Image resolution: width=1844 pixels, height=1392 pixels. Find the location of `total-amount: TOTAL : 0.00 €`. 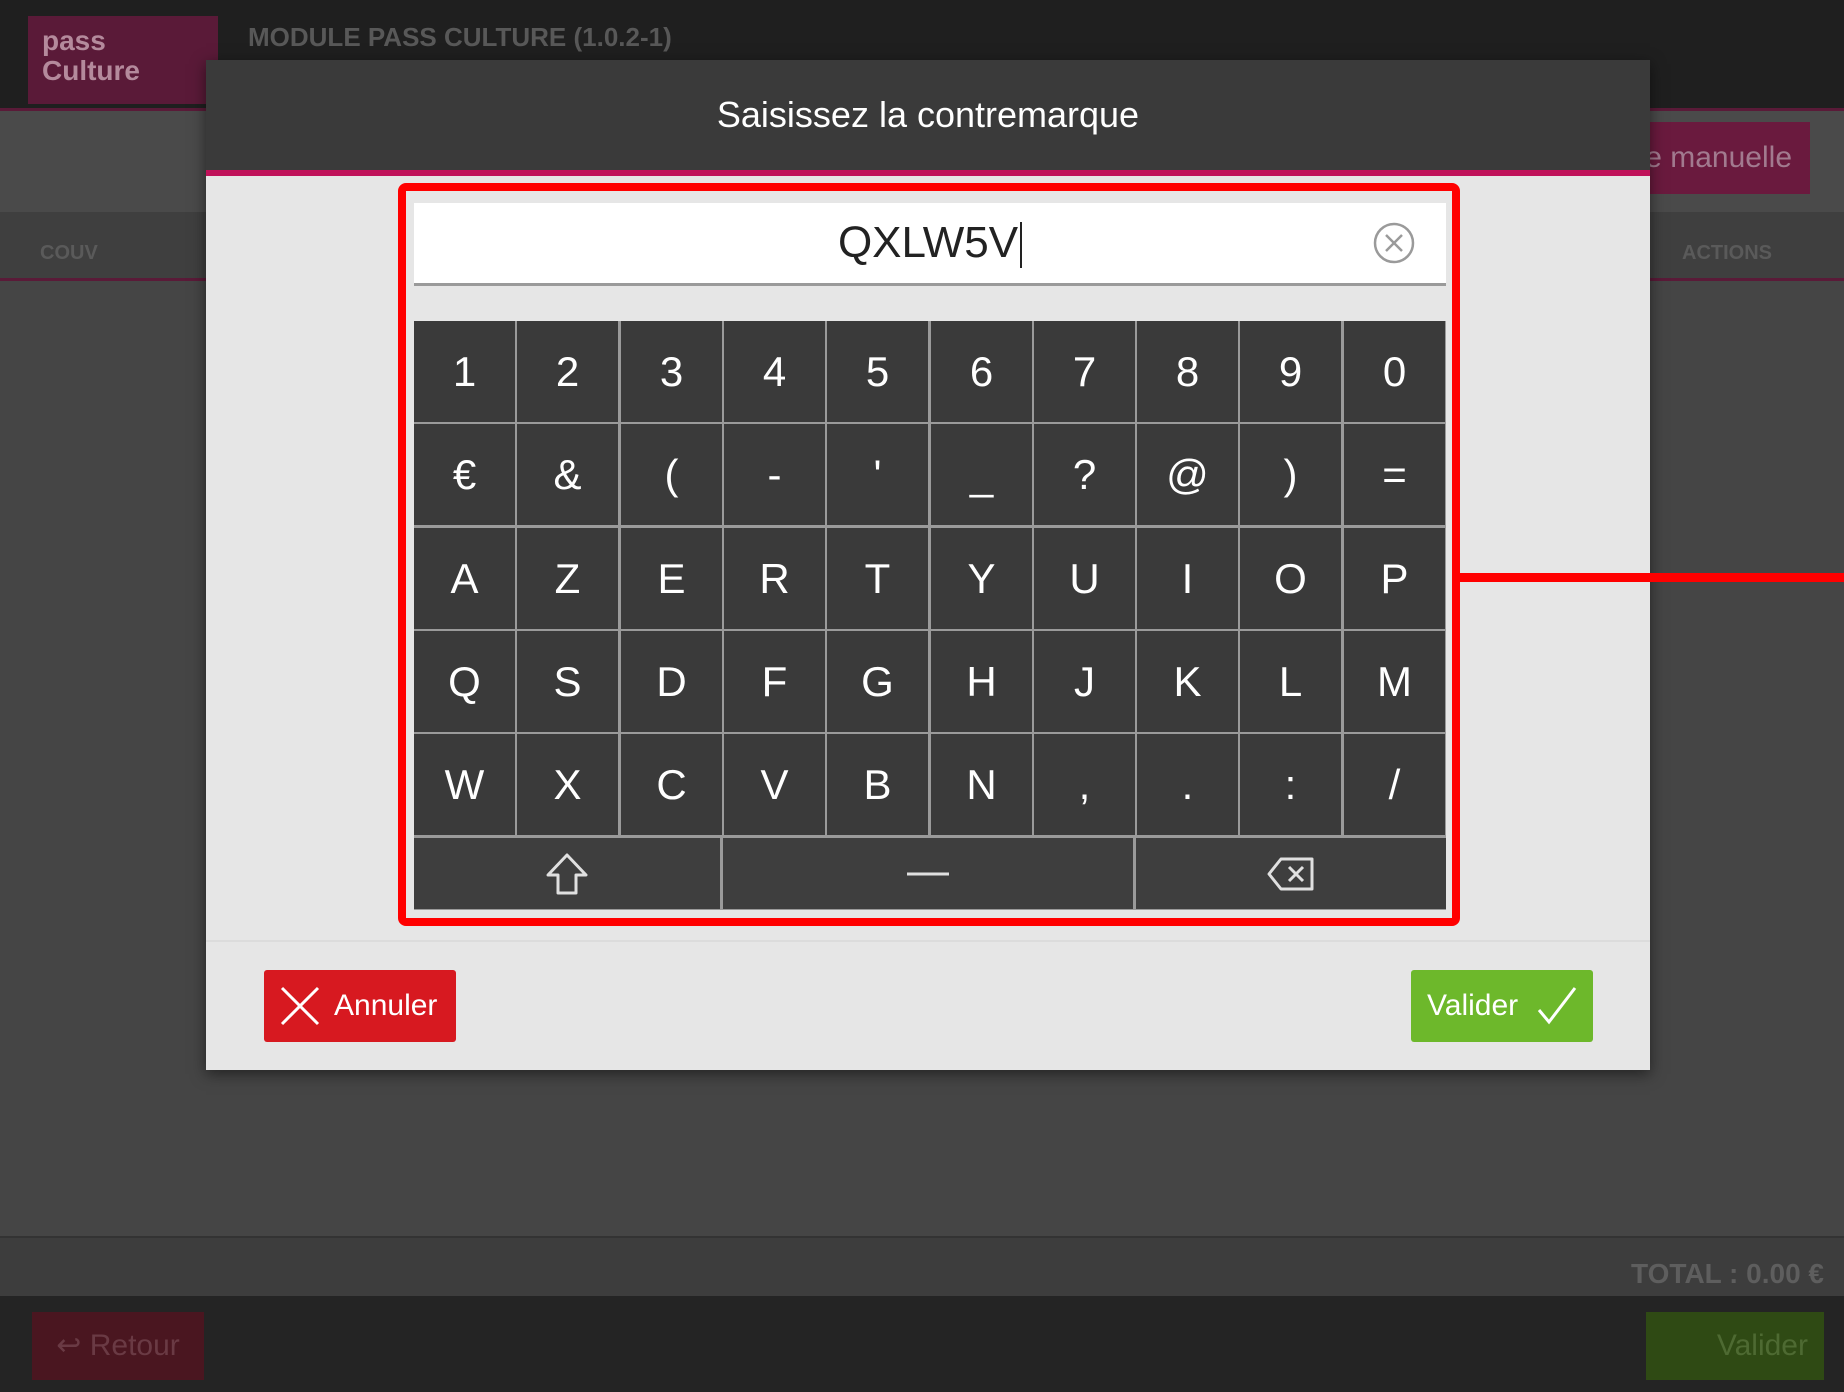

total-amount: TOTAL : 0.00 € is located at coordinates (1727, 1273).